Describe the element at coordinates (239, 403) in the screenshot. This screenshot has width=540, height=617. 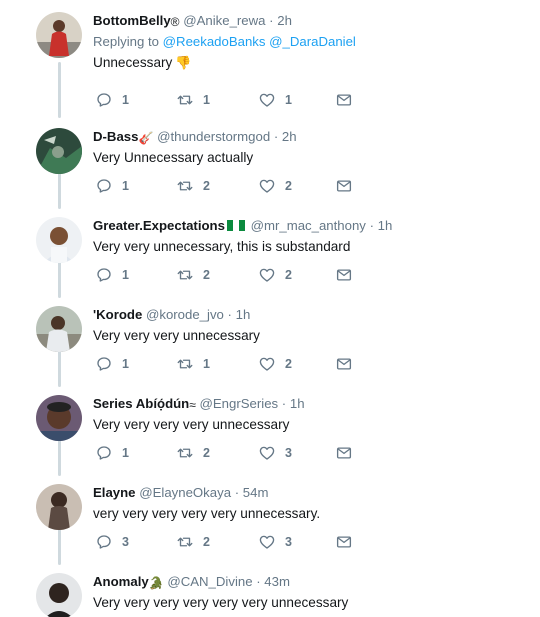
I see `user-handle: @EngrSeries` at that location.